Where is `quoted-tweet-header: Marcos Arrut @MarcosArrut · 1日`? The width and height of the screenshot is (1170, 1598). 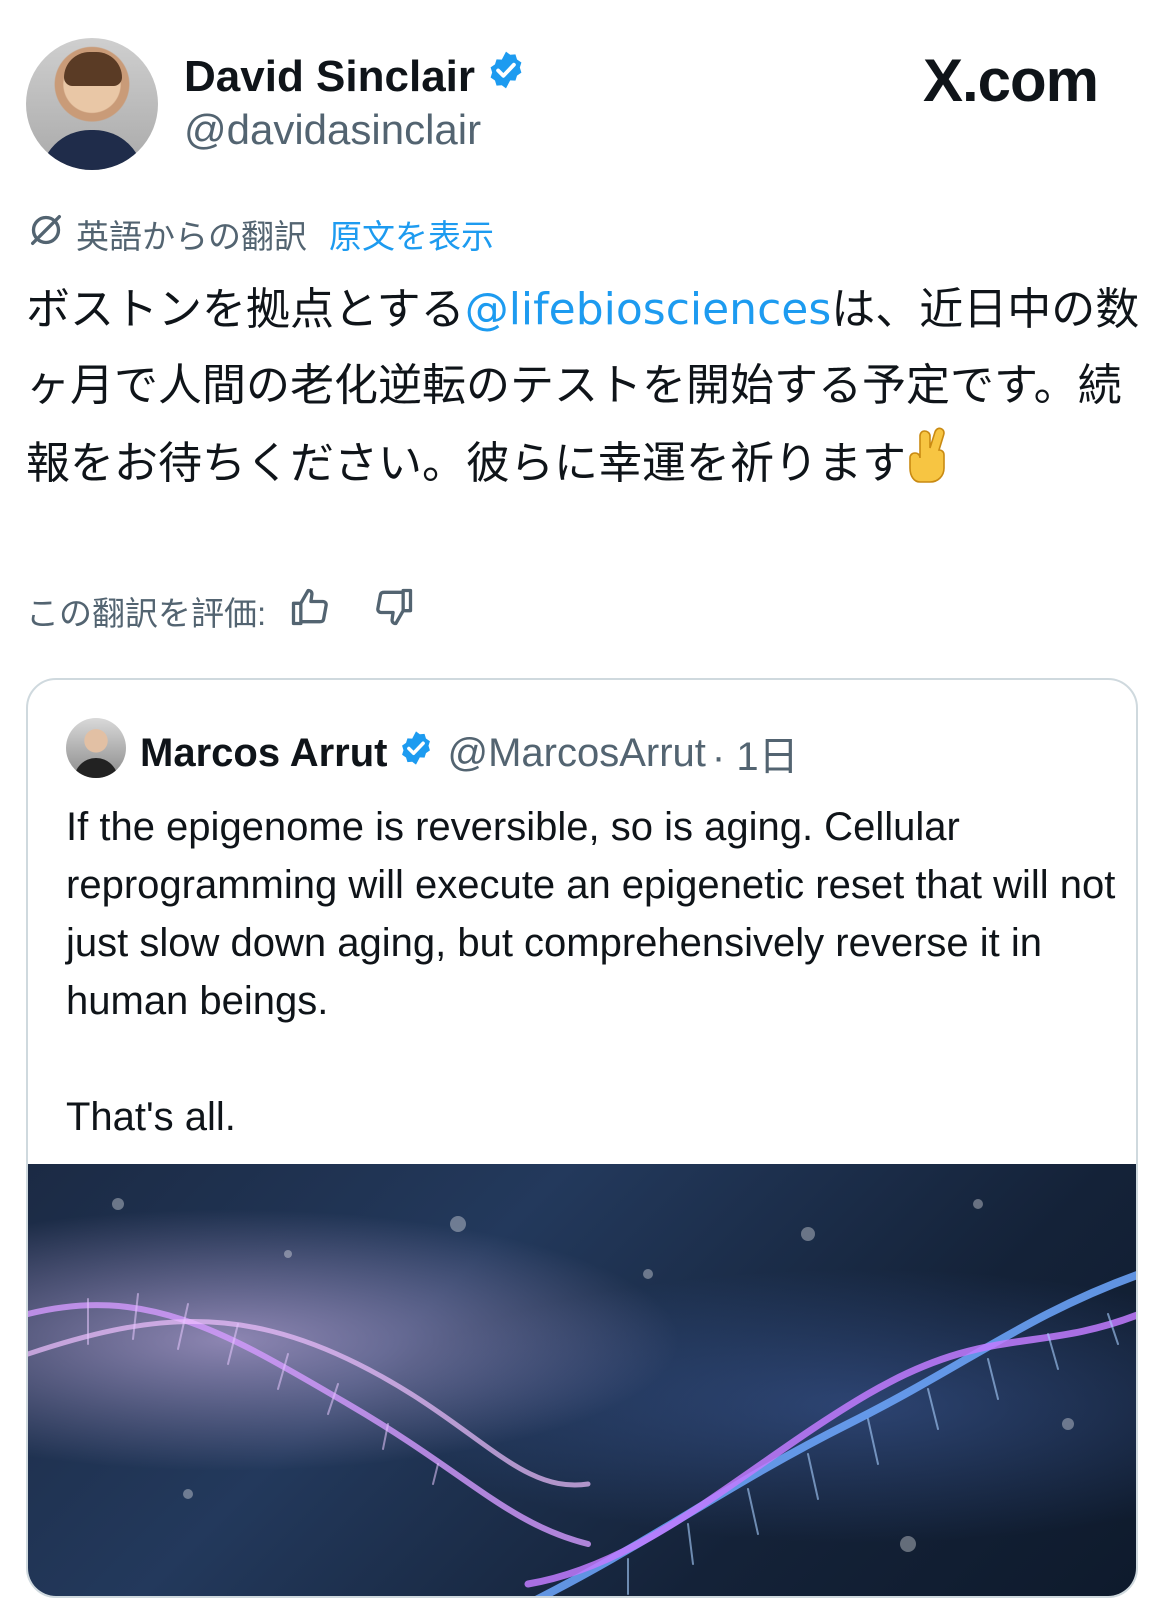
quoted-tweet-header: Marcos Arrut @MarcosArrut · 1日 is located at coordinates (469, 753).